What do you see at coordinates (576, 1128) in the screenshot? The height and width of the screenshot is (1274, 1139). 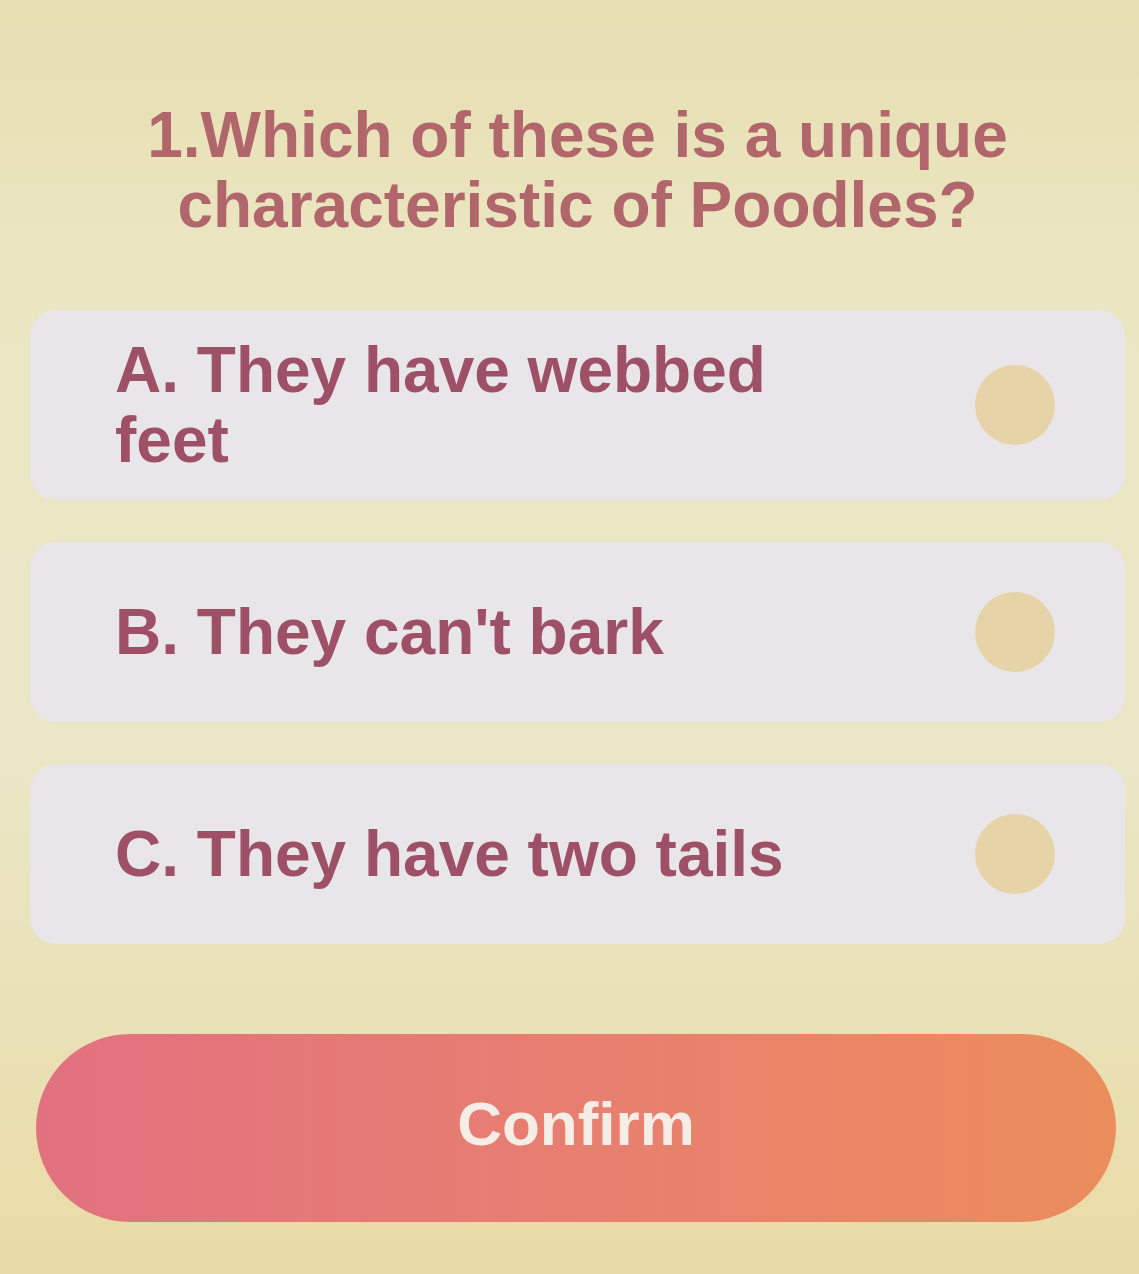 I see `confirm-button: Confirm` at bounding box center [576, 1128].